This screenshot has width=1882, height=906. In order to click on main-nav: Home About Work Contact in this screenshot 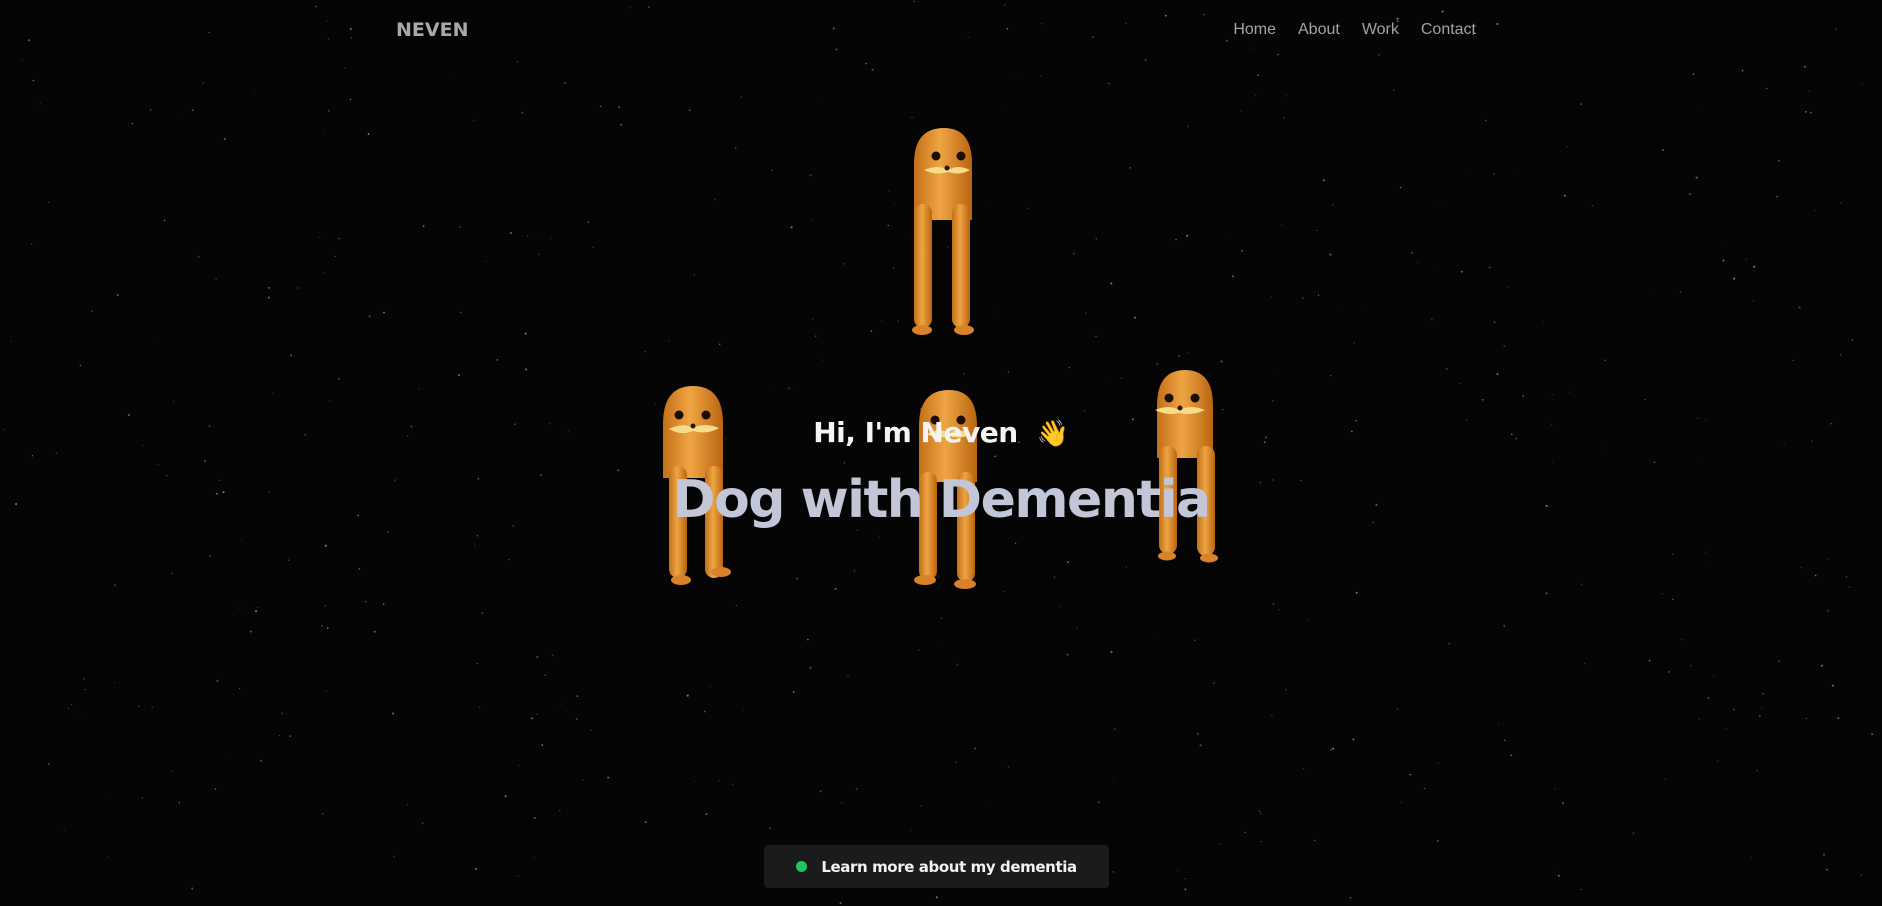, I will do `click(1354, 30)`.